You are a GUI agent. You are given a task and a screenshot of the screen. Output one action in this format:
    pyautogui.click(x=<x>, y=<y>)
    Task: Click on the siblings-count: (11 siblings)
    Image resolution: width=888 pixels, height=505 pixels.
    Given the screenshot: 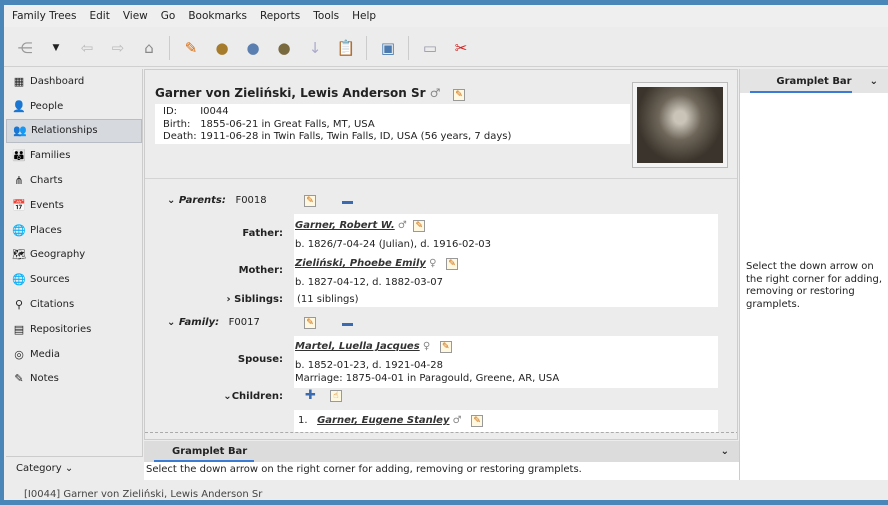 What is the action you would take?
    pyautogui.click(x=328, y=299)
    